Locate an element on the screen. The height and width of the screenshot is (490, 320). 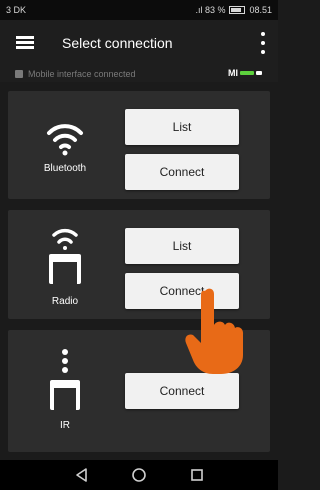
interface-status-row: Mobile interface connected MI is located at coordinates (139, 74).